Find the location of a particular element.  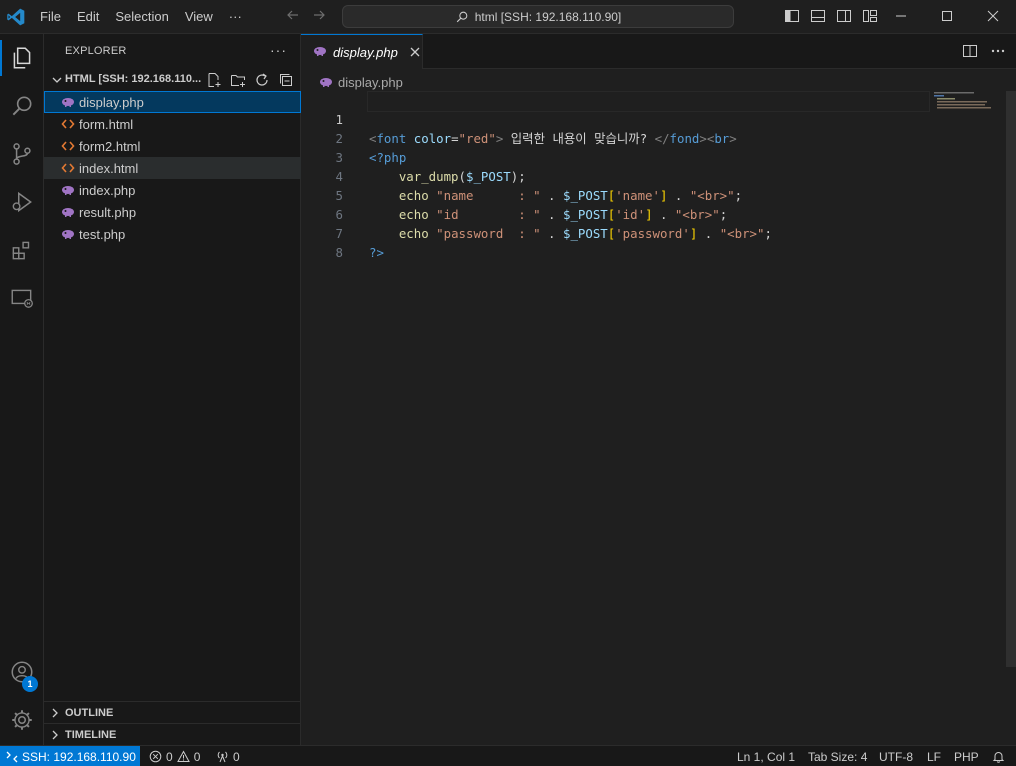

more-actions-icon is located at coordinates (998, 51).